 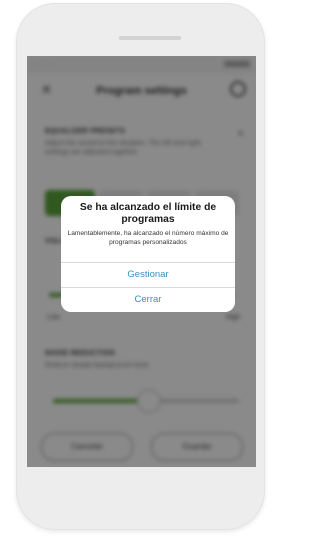 I want to click on close-button: Cerrar, so click(x=148, y=299).